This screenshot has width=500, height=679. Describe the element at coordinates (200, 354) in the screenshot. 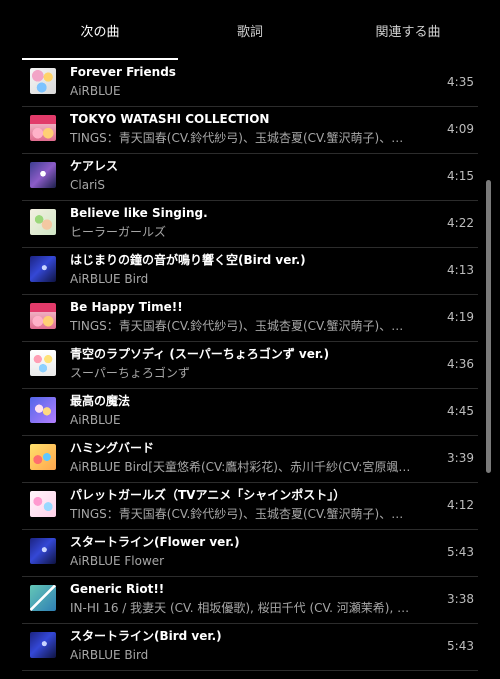

I see `track-title: 青空のラプソディ (スーパーちょろゴンず ver.)` at that location.